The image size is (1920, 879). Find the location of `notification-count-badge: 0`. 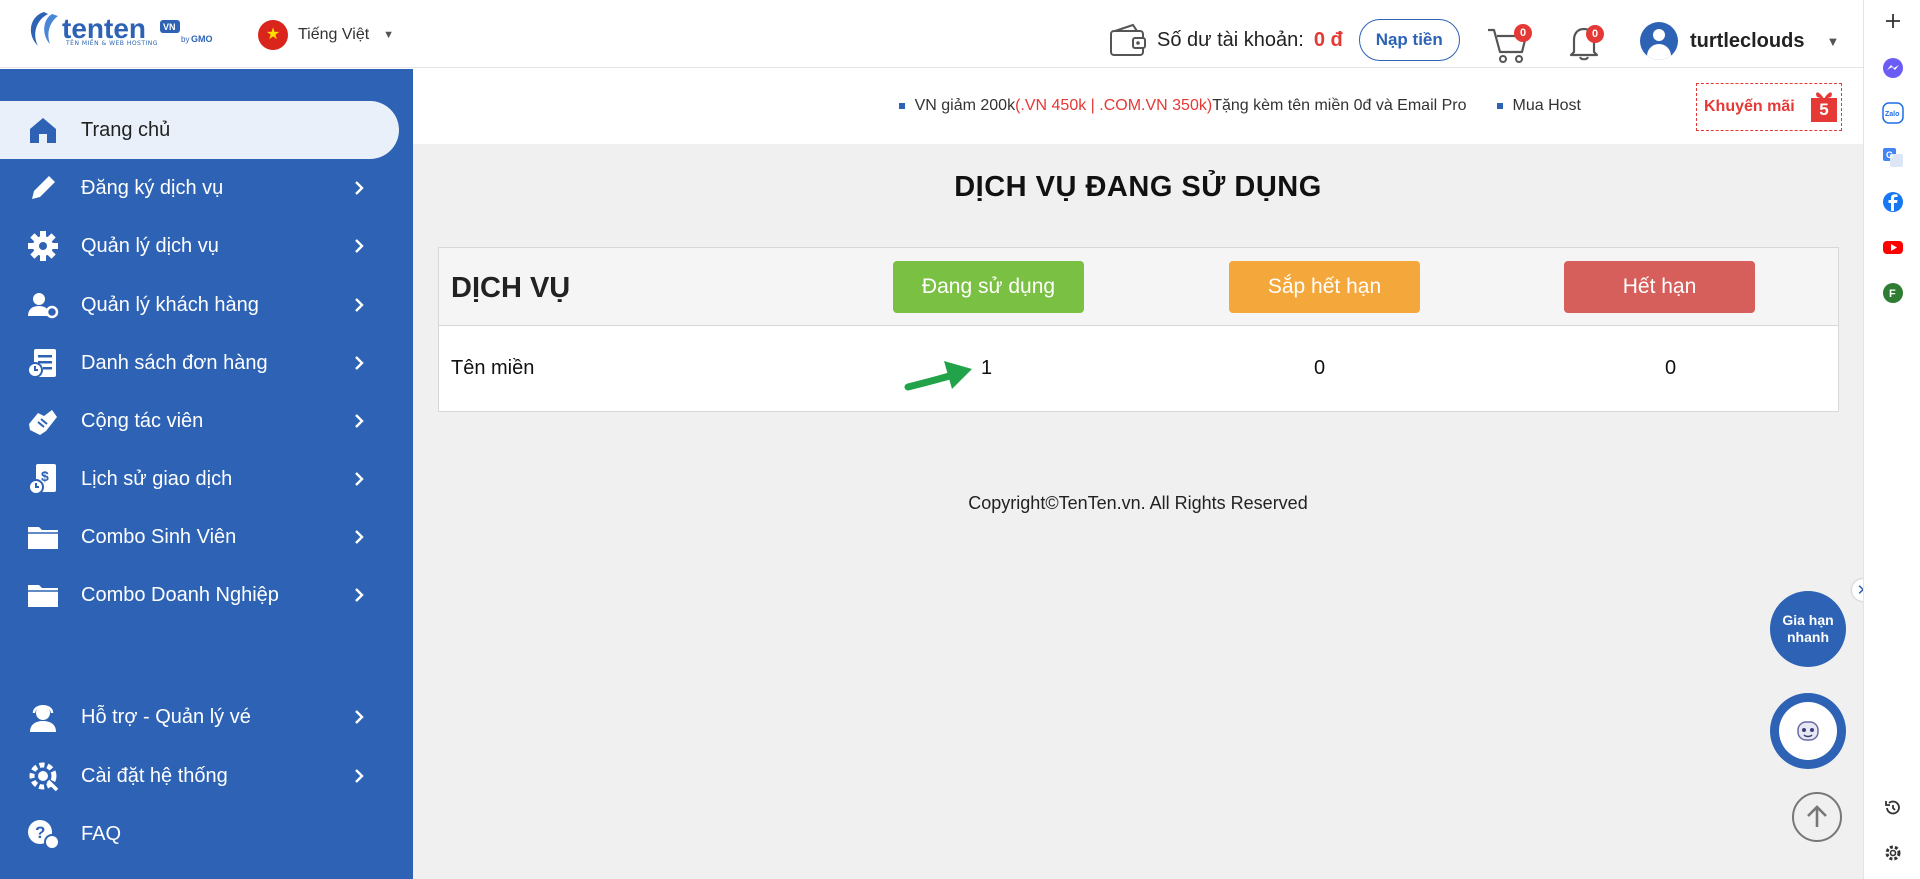

notification-count-badge: 0 is located at coordinates (1595, 34).